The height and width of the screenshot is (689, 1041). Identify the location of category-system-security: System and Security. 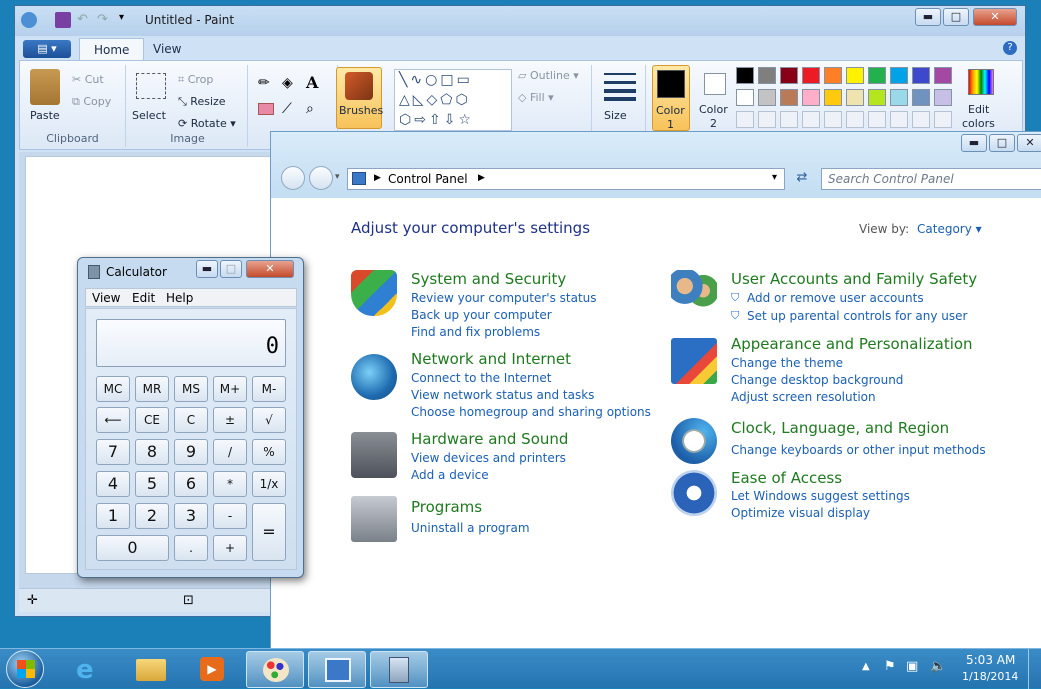
(488, 279).